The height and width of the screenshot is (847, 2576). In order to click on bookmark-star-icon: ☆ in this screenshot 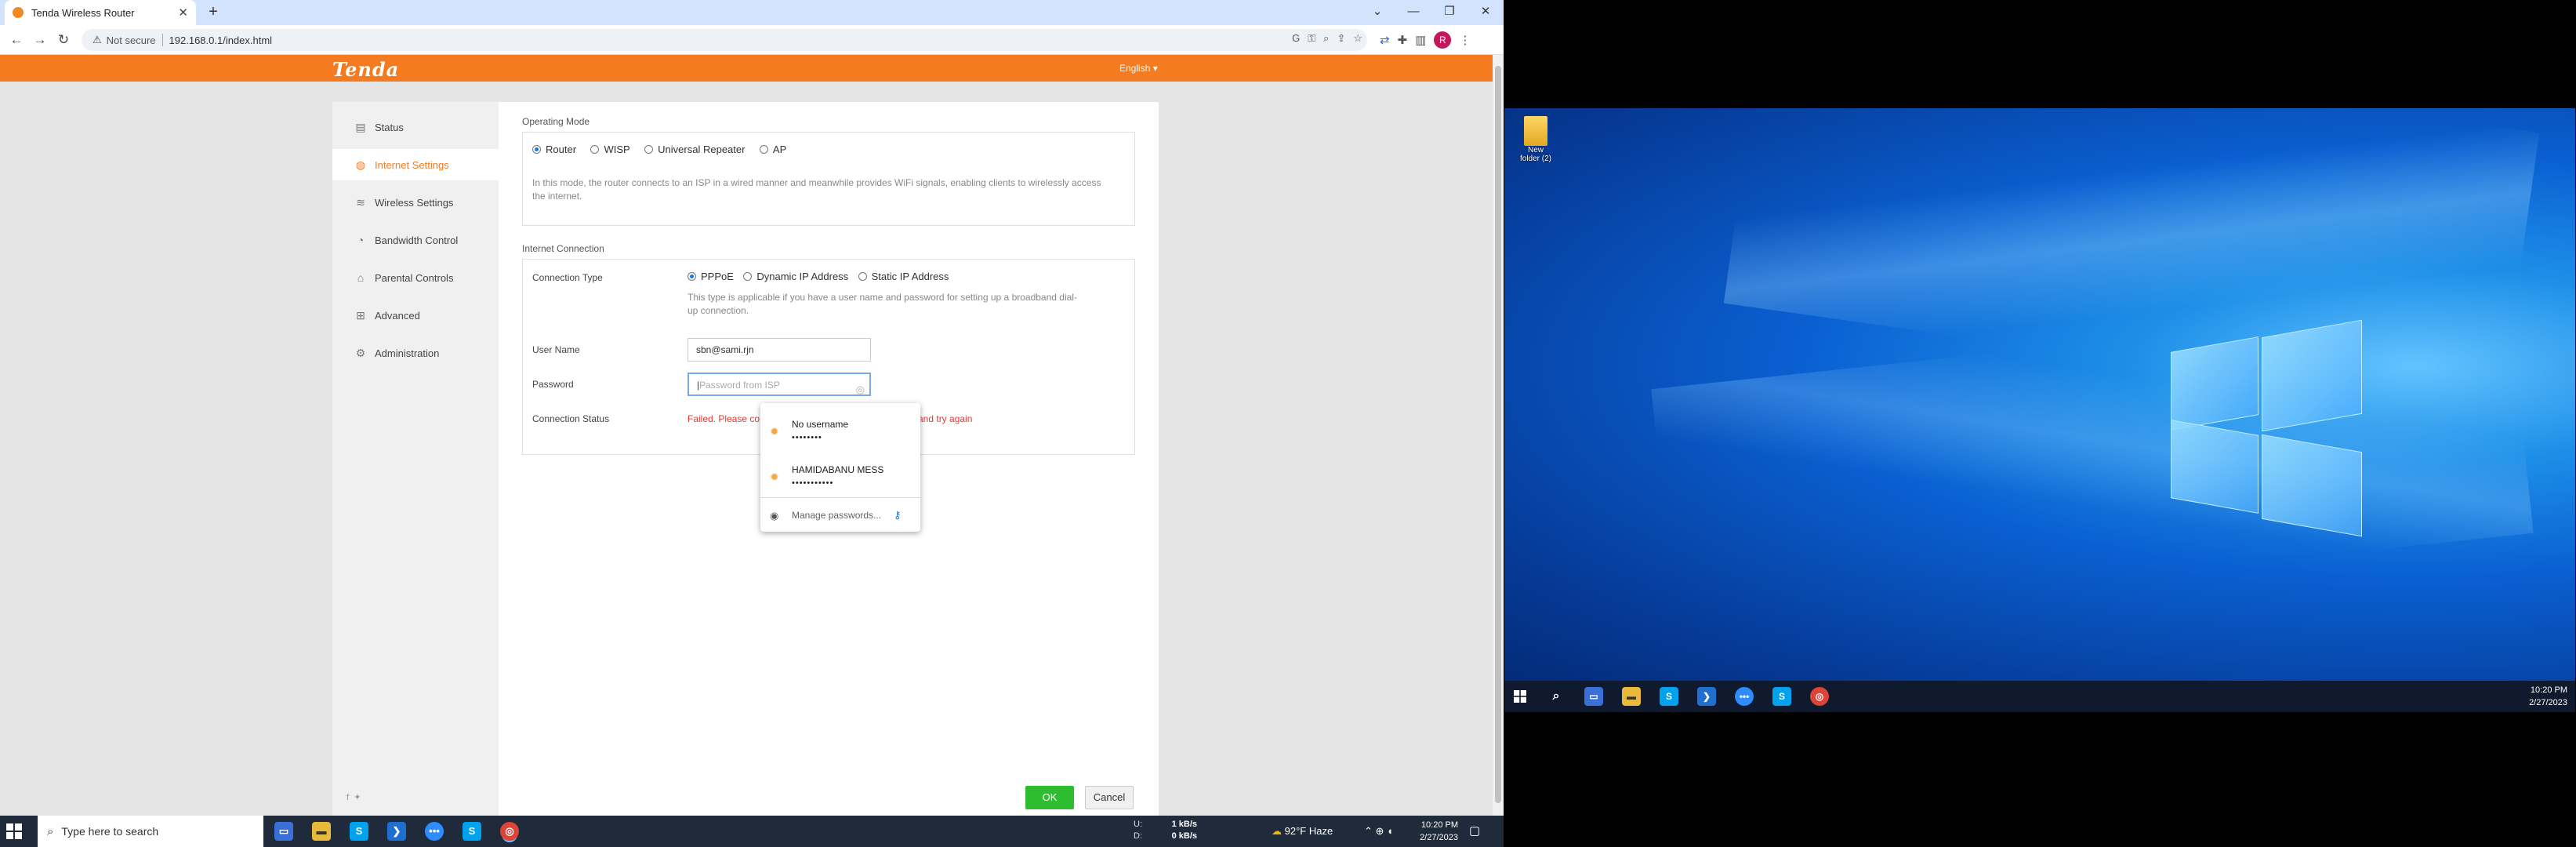, I will do `click(1358, 38)`.